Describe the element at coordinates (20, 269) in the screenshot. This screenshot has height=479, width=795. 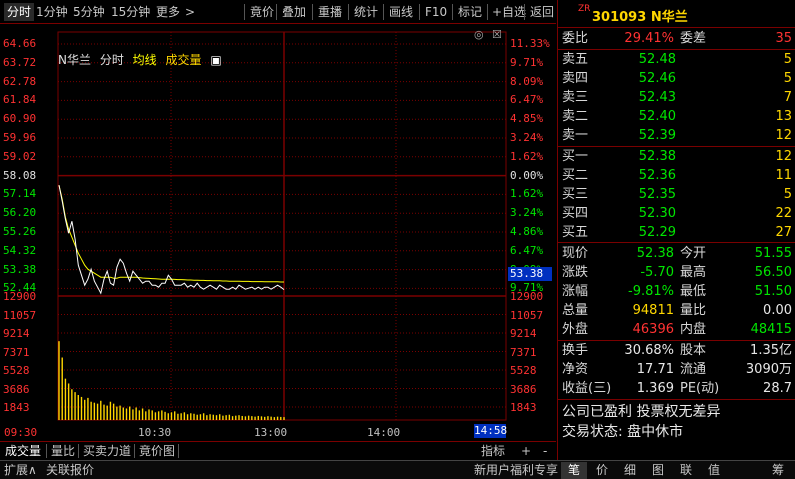
I see `price-tick-label: 53.38` at that location.